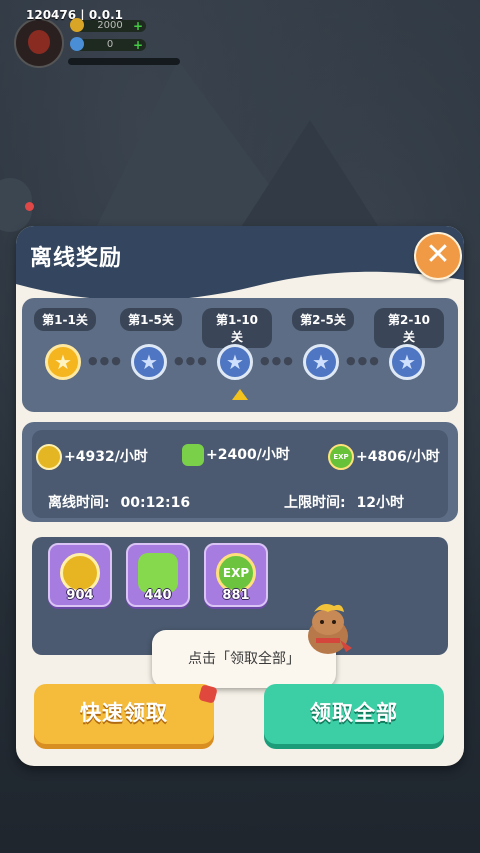 The height and width of the screenshot is (853, 480). I want to click on potion-rate-value: +2400/小时, so click(248, 455).